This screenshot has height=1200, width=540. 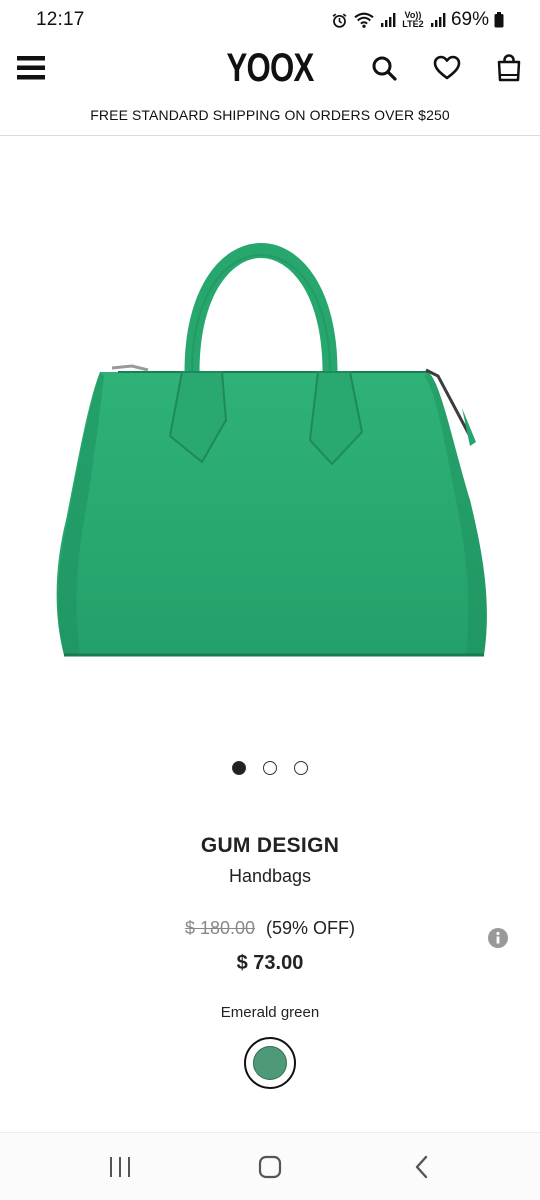 I want to click on system-nav-bar, so click(x=270, y=1166).